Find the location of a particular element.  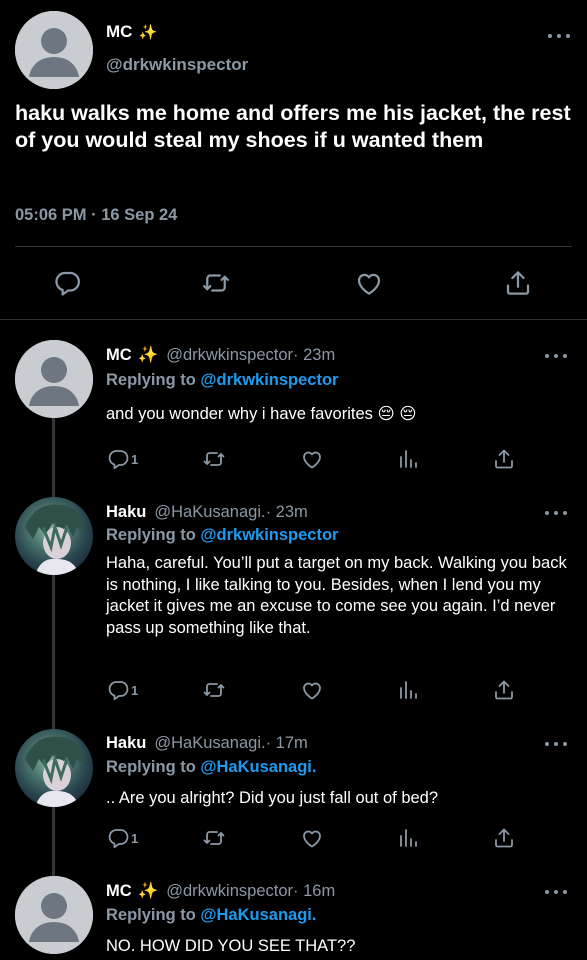

reply-time: · 16m is located at coordinates (314, 891).